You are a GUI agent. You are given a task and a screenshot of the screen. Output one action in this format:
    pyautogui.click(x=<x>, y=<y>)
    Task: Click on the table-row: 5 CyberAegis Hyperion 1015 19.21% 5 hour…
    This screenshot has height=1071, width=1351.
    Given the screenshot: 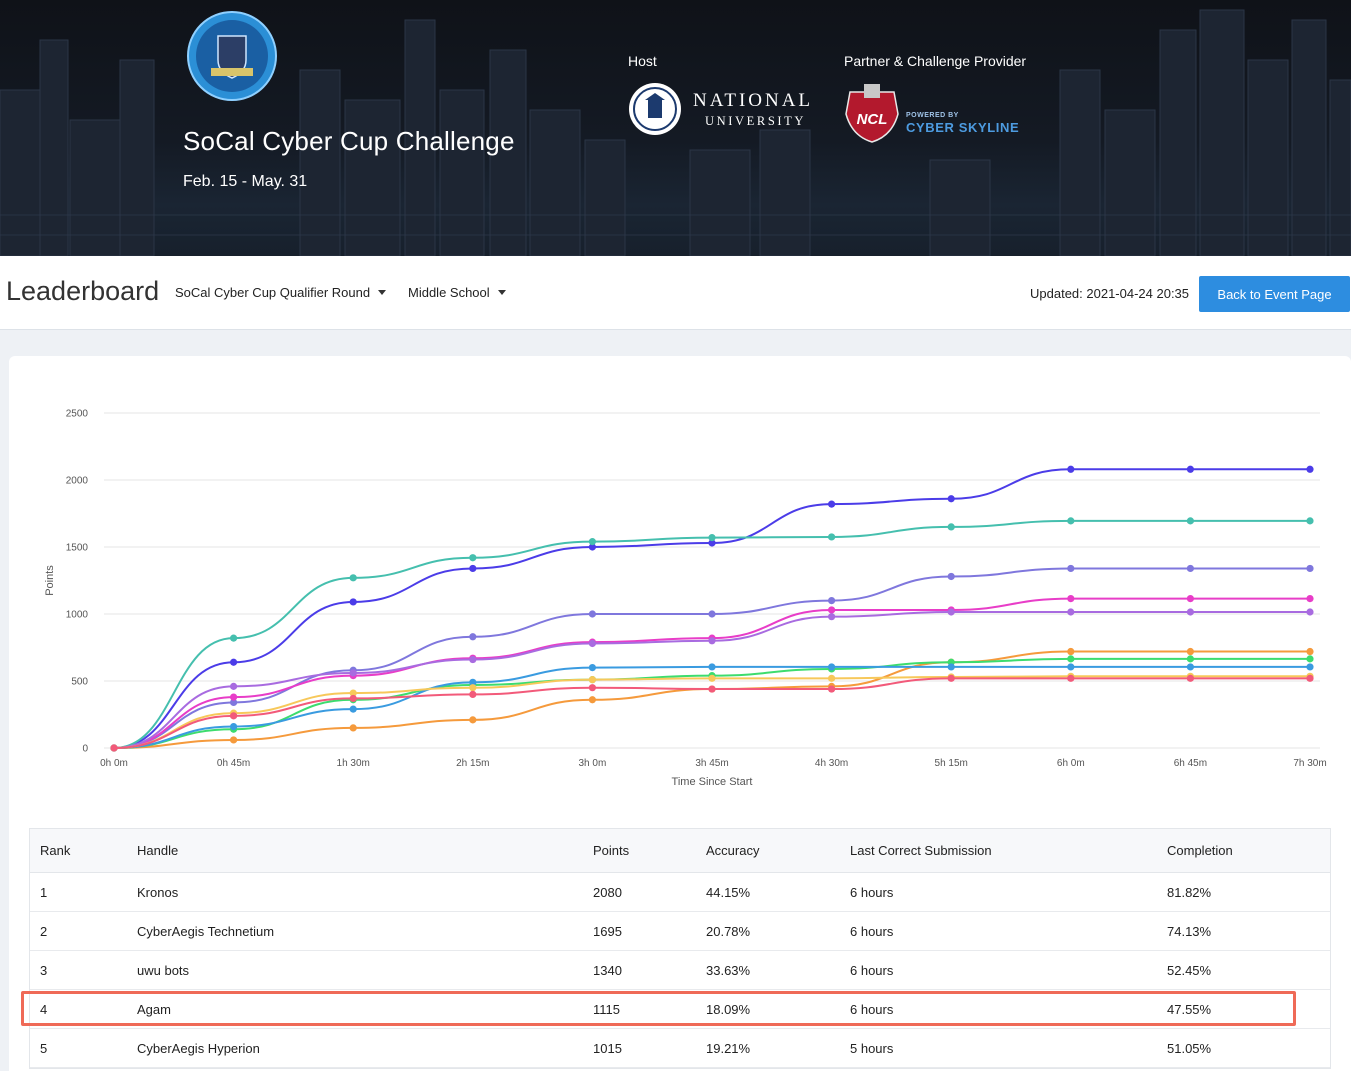 What is the action you would take?
    pyautogui.click(x=680, y=1048)
    